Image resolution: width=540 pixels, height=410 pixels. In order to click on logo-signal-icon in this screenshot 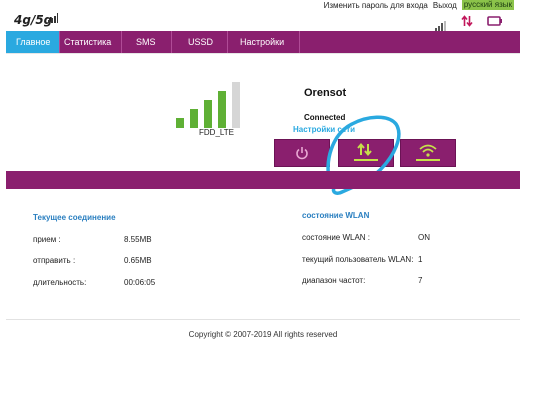, I will do `click(53, 18)`.